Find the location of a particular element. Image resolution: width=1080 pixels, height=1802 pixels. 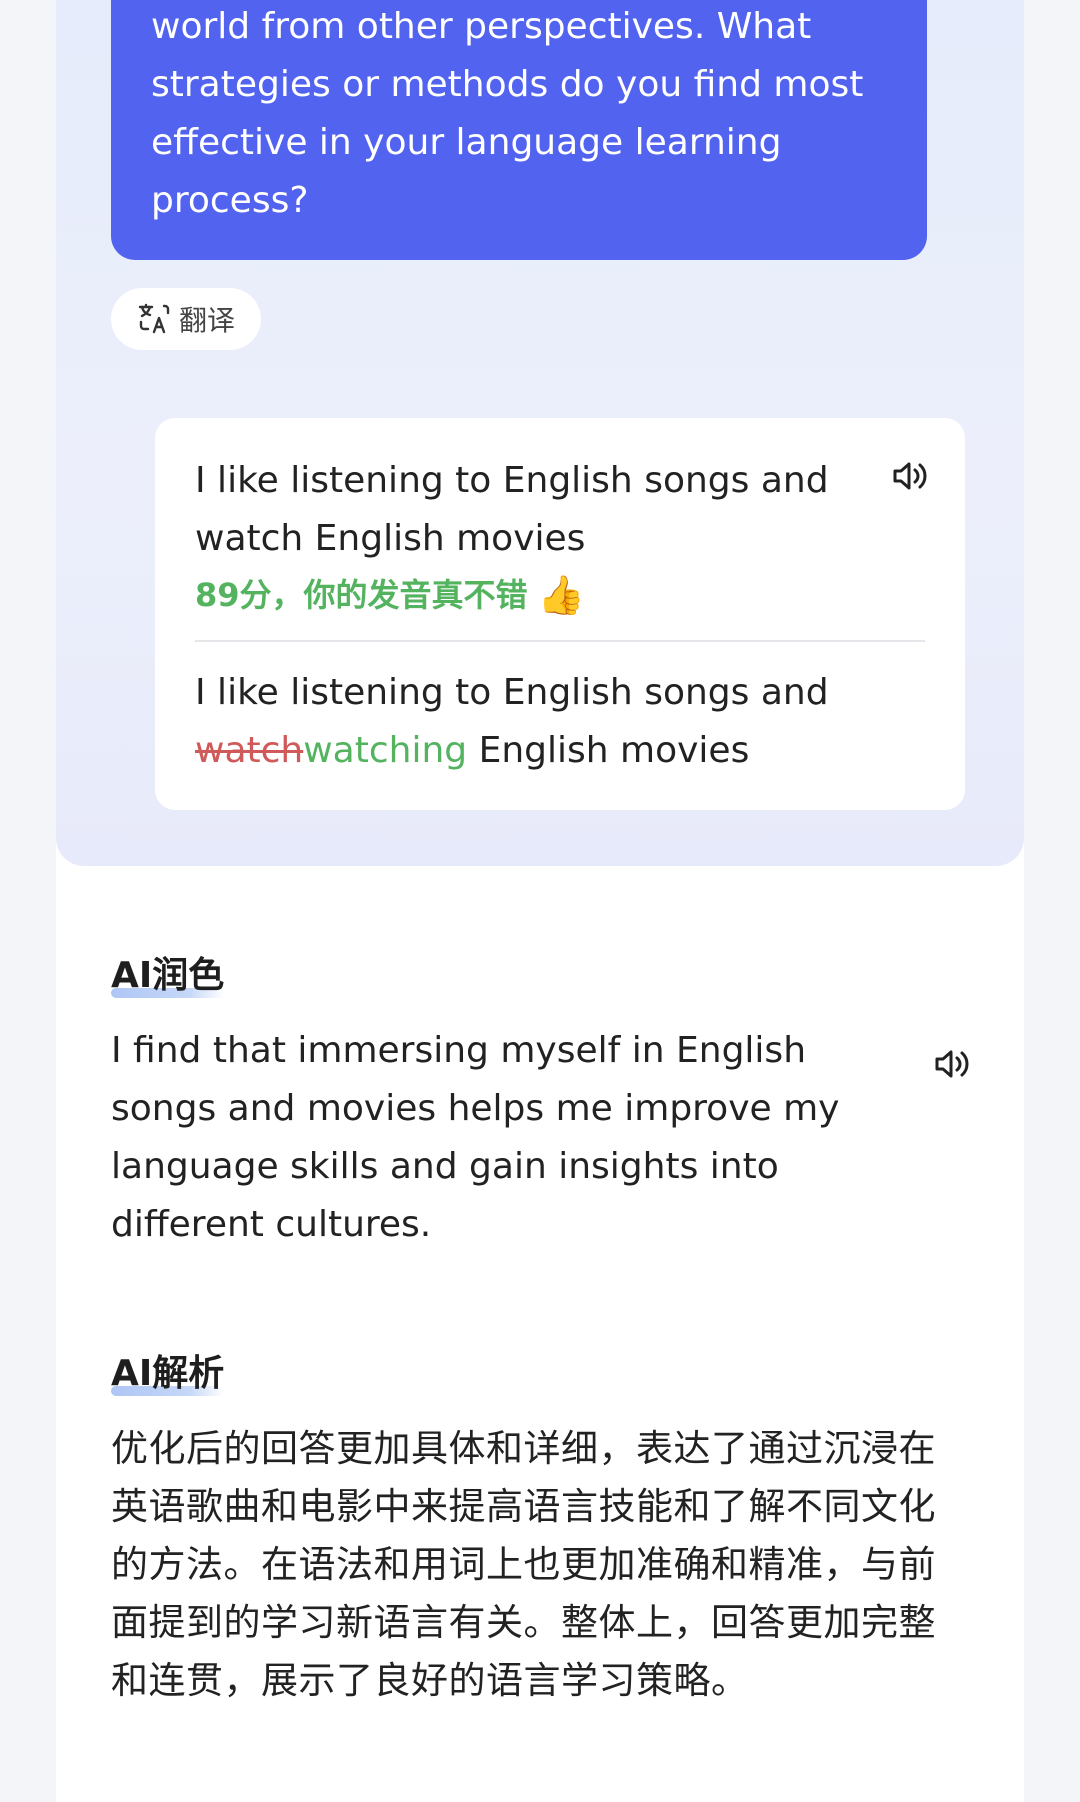

ai-analysis-title: AI解析 is located at coordinates (168, 1374).